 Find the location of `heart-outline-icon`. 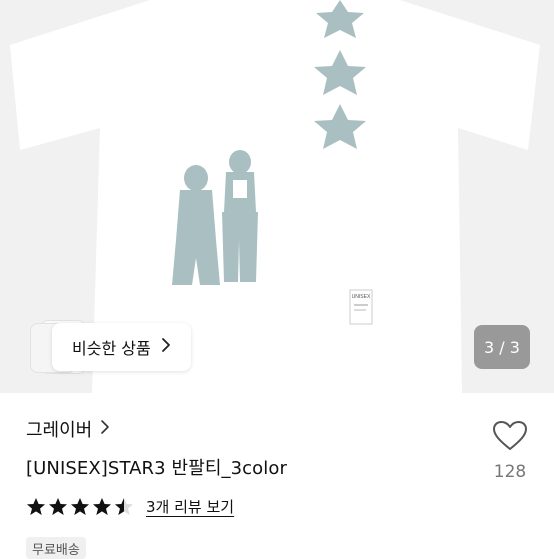

heart-outline-icon is located at coordinates (510, 438).